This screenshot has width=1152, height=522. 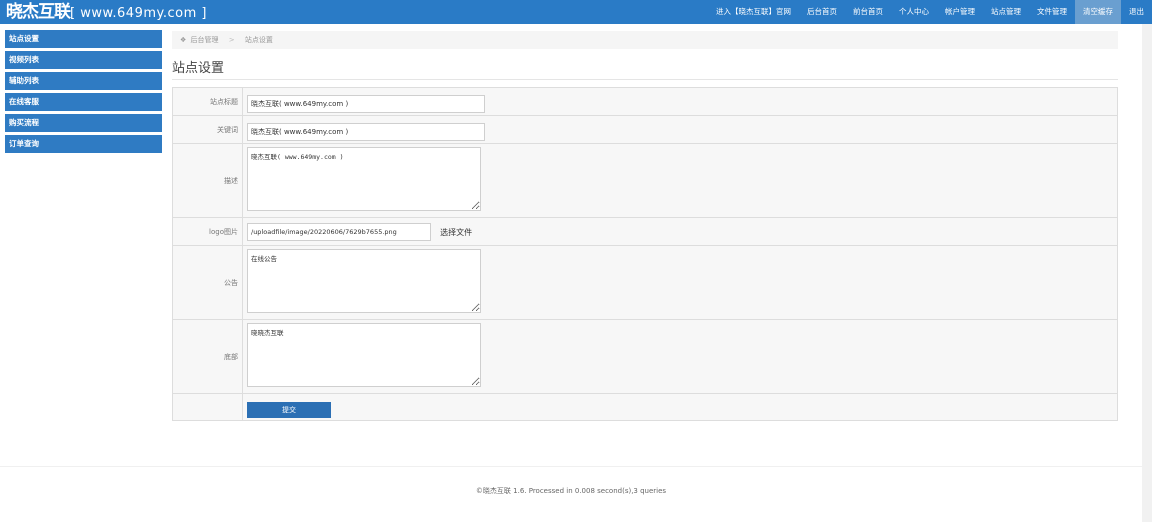 What do you see at coordinates (868, 12) in the screenshot?
I see `nav-front-home: 前台首页` at bounding box center [868, 12].